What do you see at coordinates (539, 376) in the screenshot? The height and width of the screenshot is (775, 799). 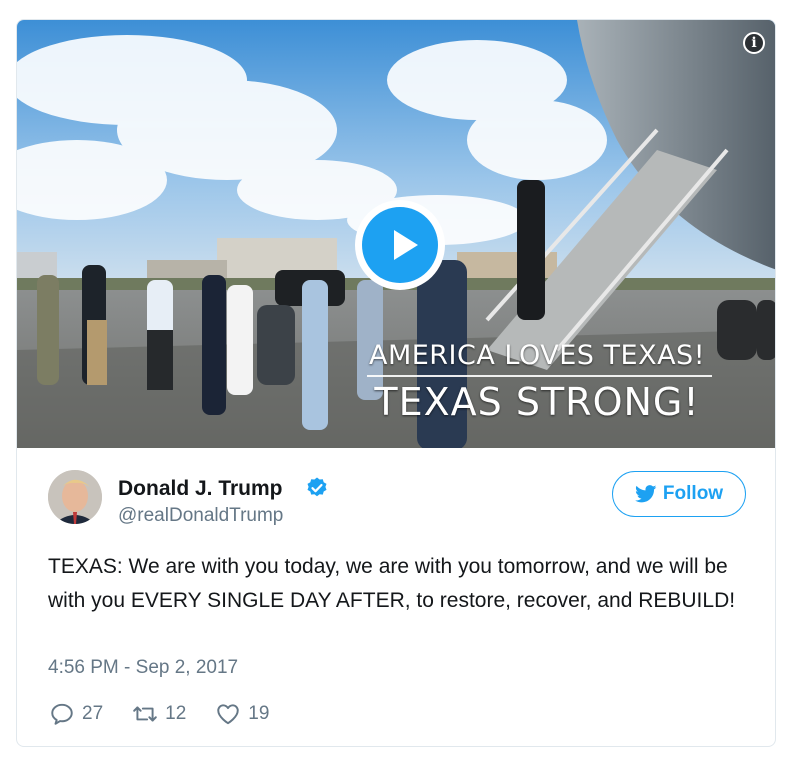 I see `overlay-divider` at bounding box center [539, 376].